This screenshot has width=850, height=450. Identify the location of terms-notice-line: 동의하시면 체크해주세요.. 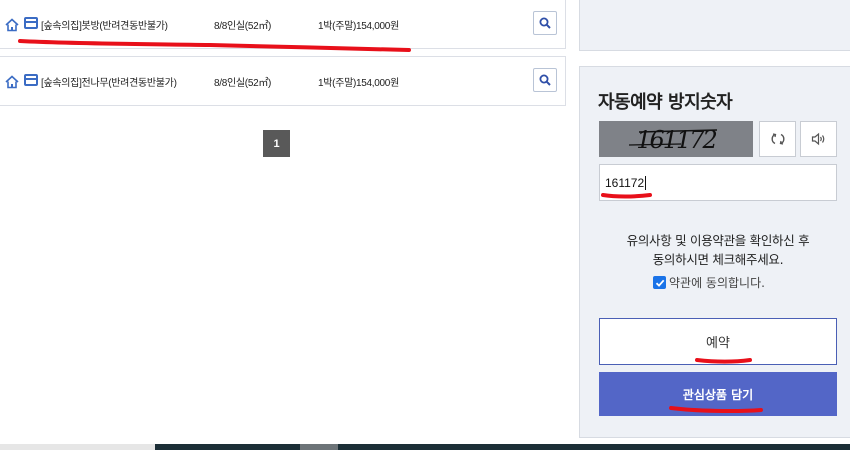
(718, 259).